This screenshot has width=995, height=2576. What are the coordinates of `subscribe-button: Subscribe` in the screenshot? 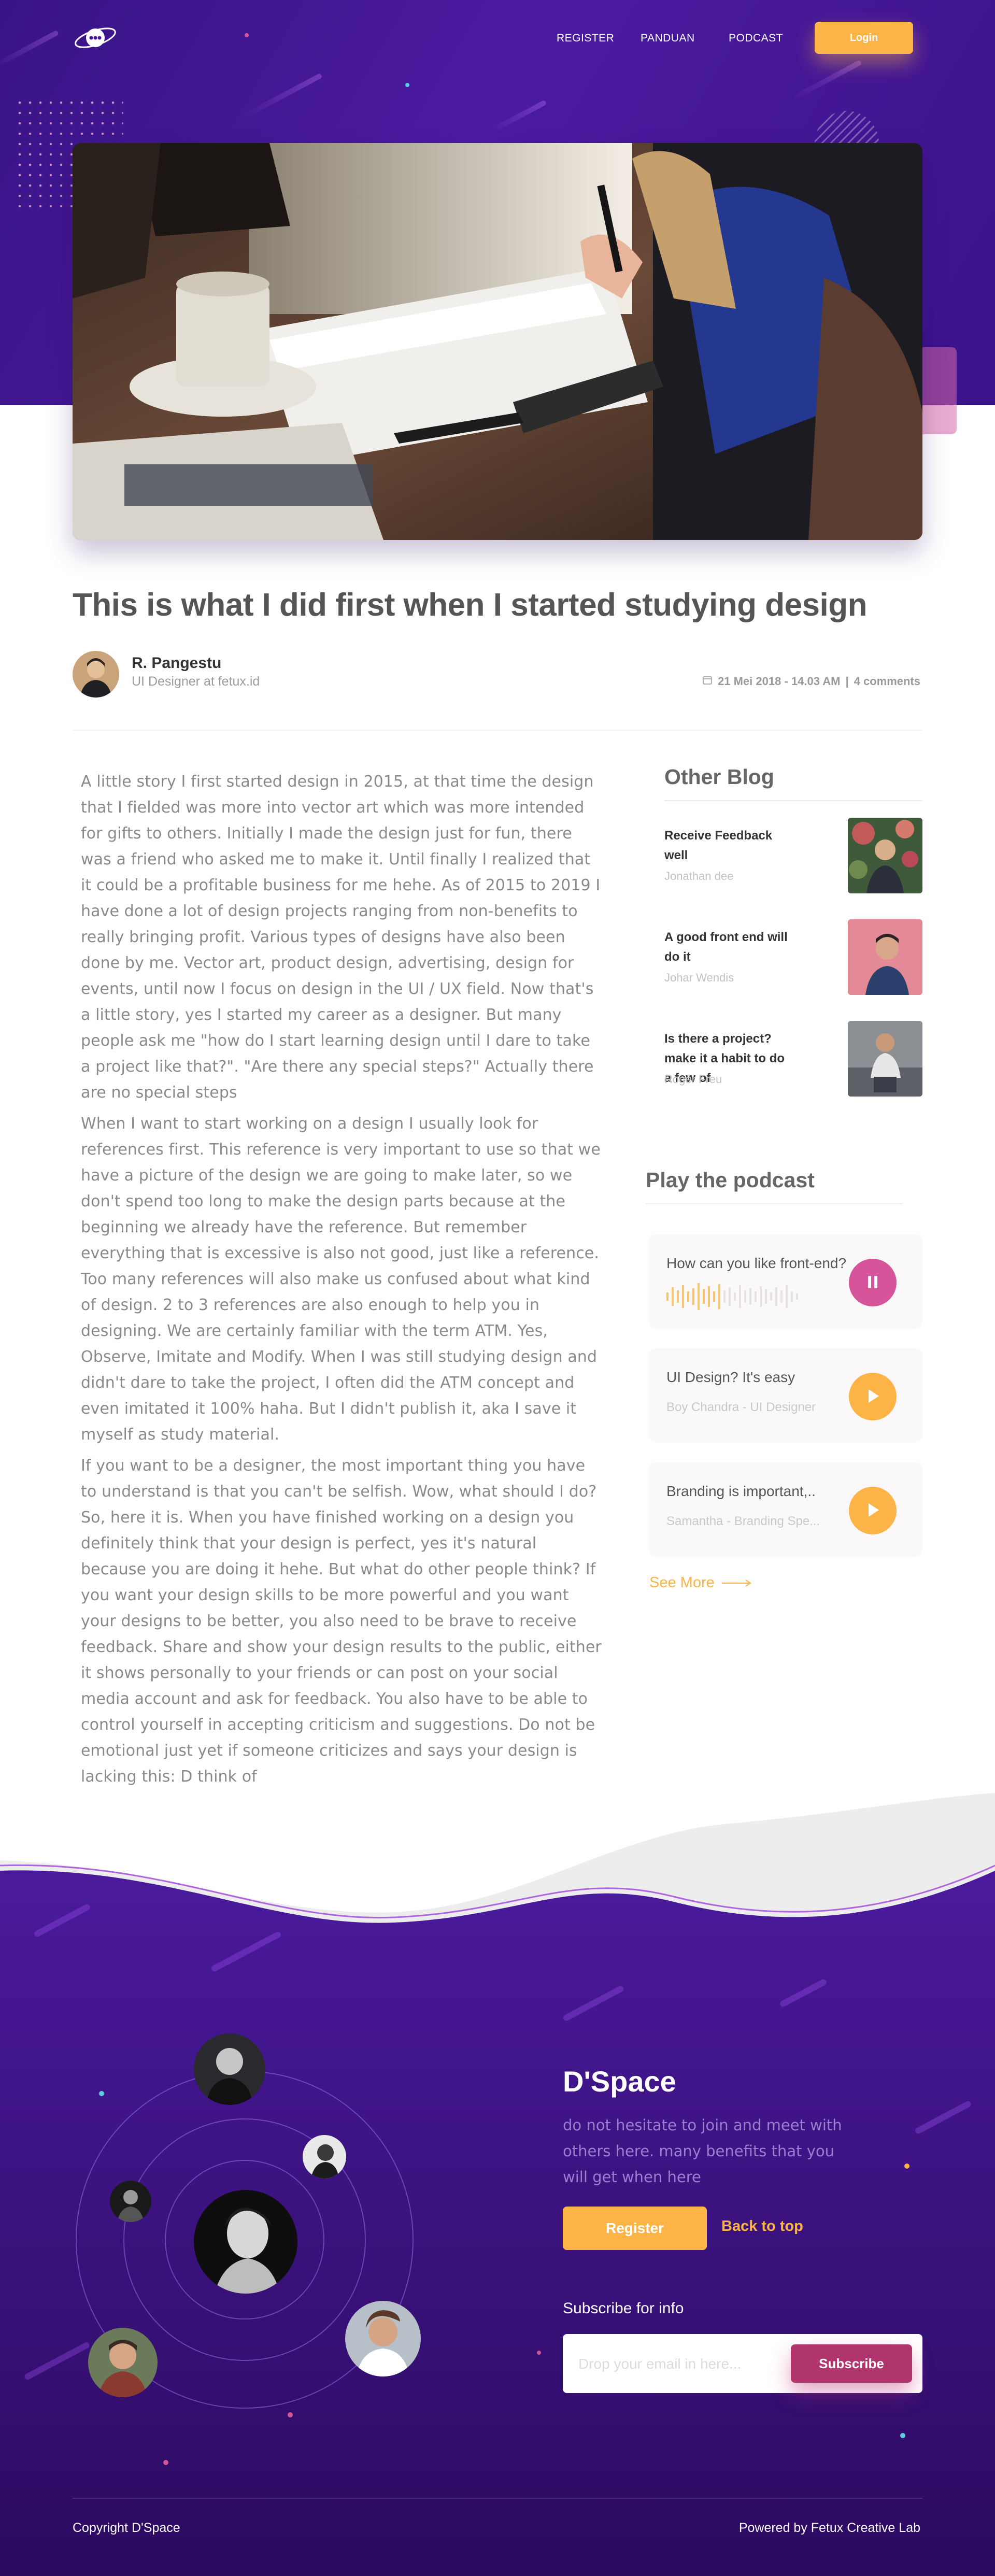 It's located at (851, 2363).